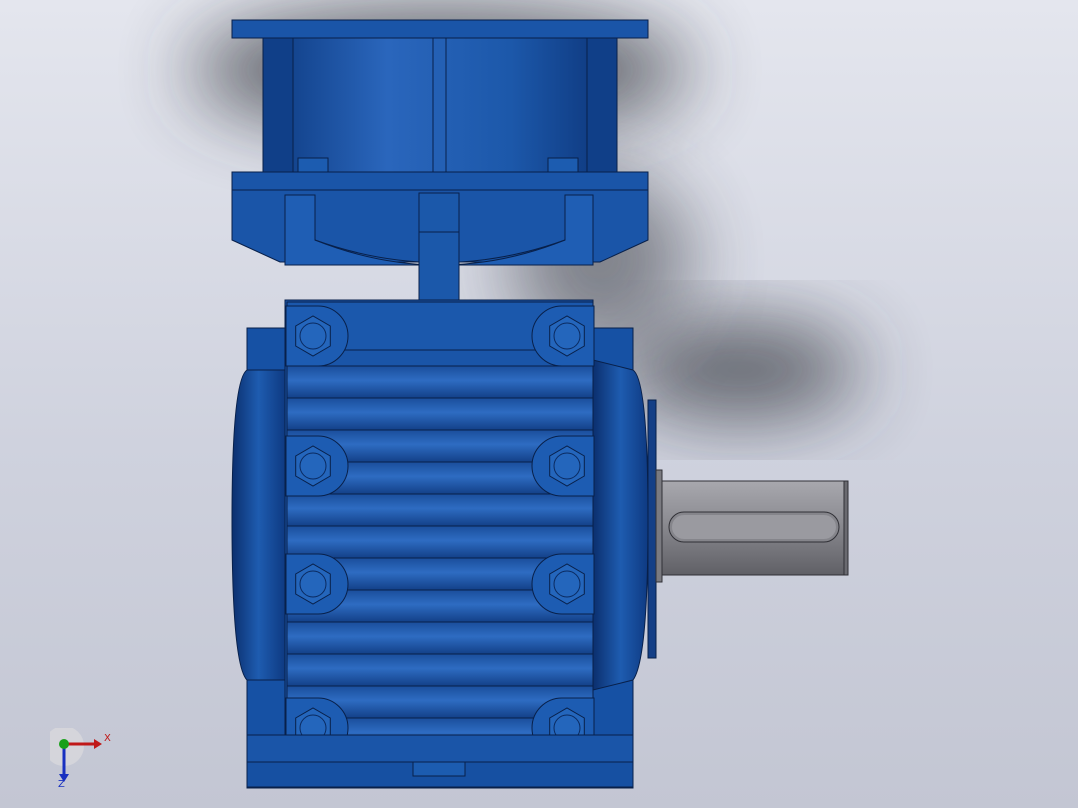  What do you see at coordinates (107, 738) in the screenshot?
I see `x-axis-label: X` at bounding box center [107, 738].